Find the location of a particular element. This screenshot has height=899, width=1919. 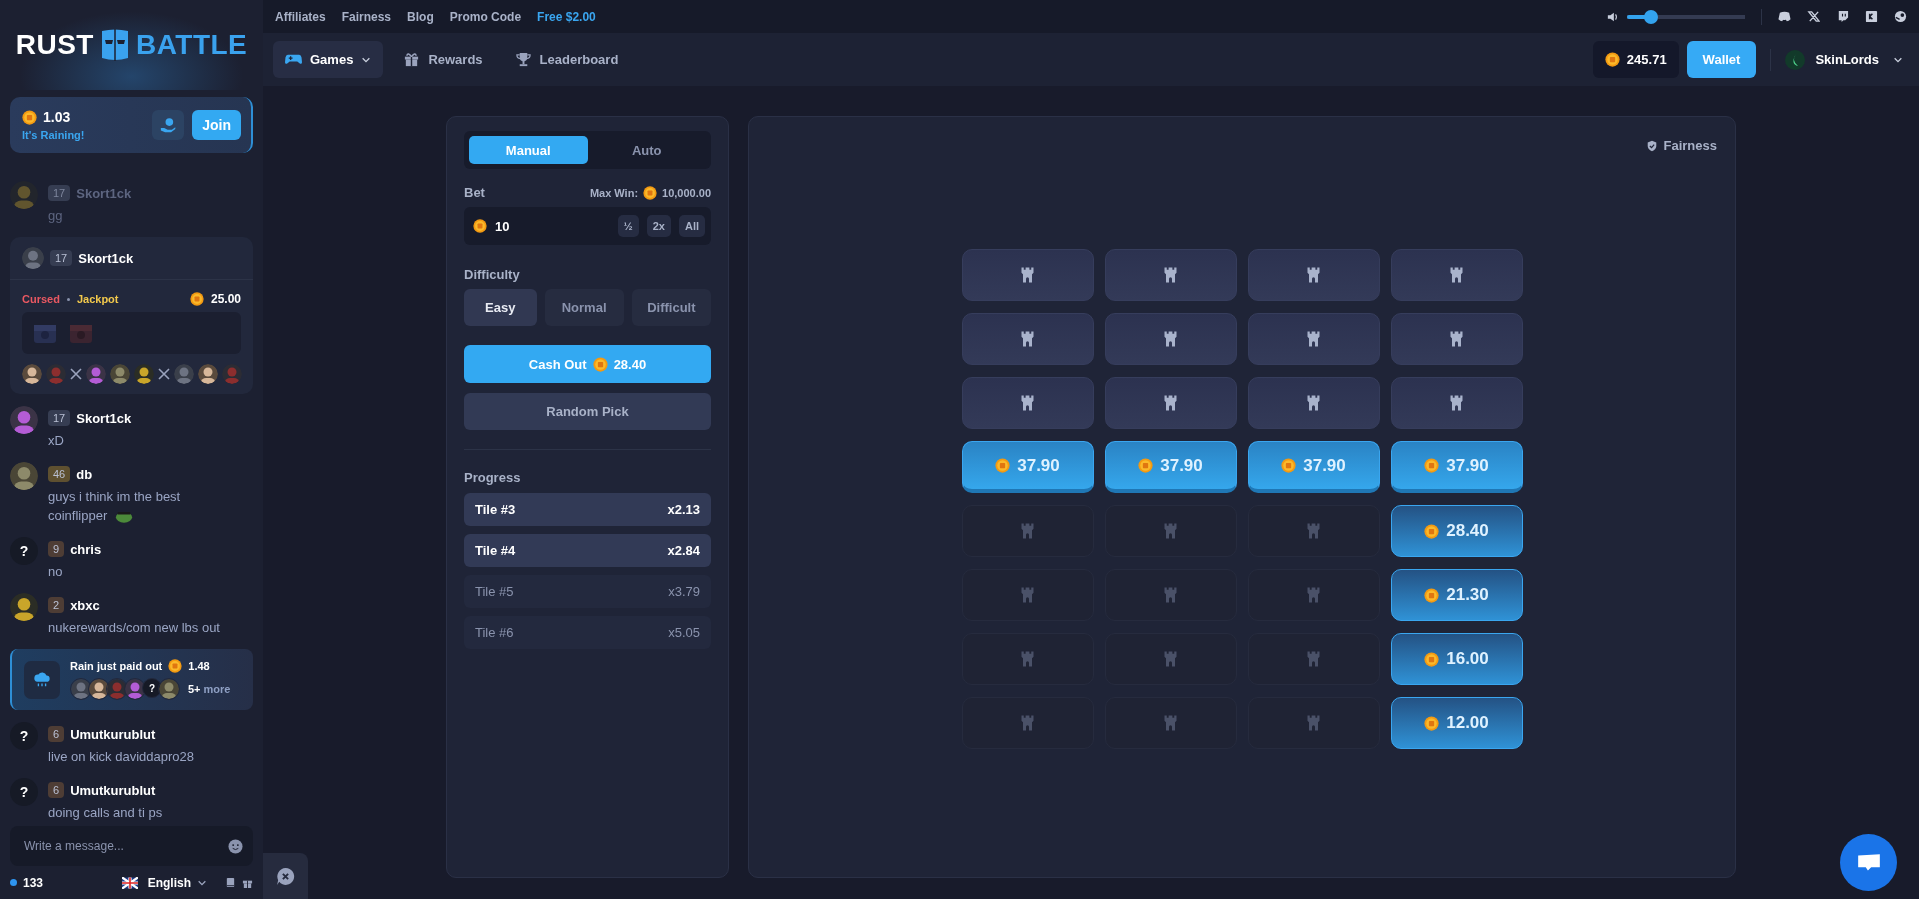

chat-close-icon is located at coordinates (285, 876).